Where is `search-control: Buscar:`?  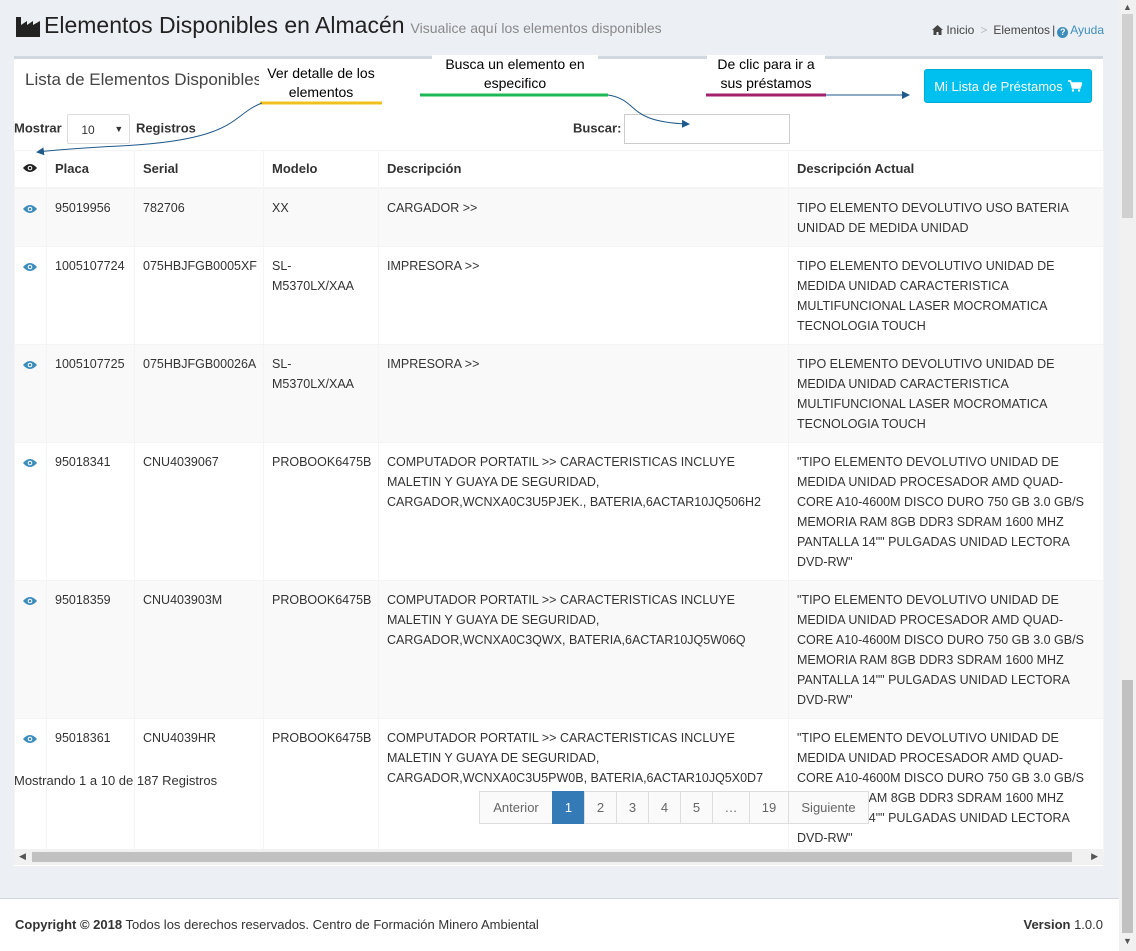 search-control: Buscar: is located at coordinates (682, 129).